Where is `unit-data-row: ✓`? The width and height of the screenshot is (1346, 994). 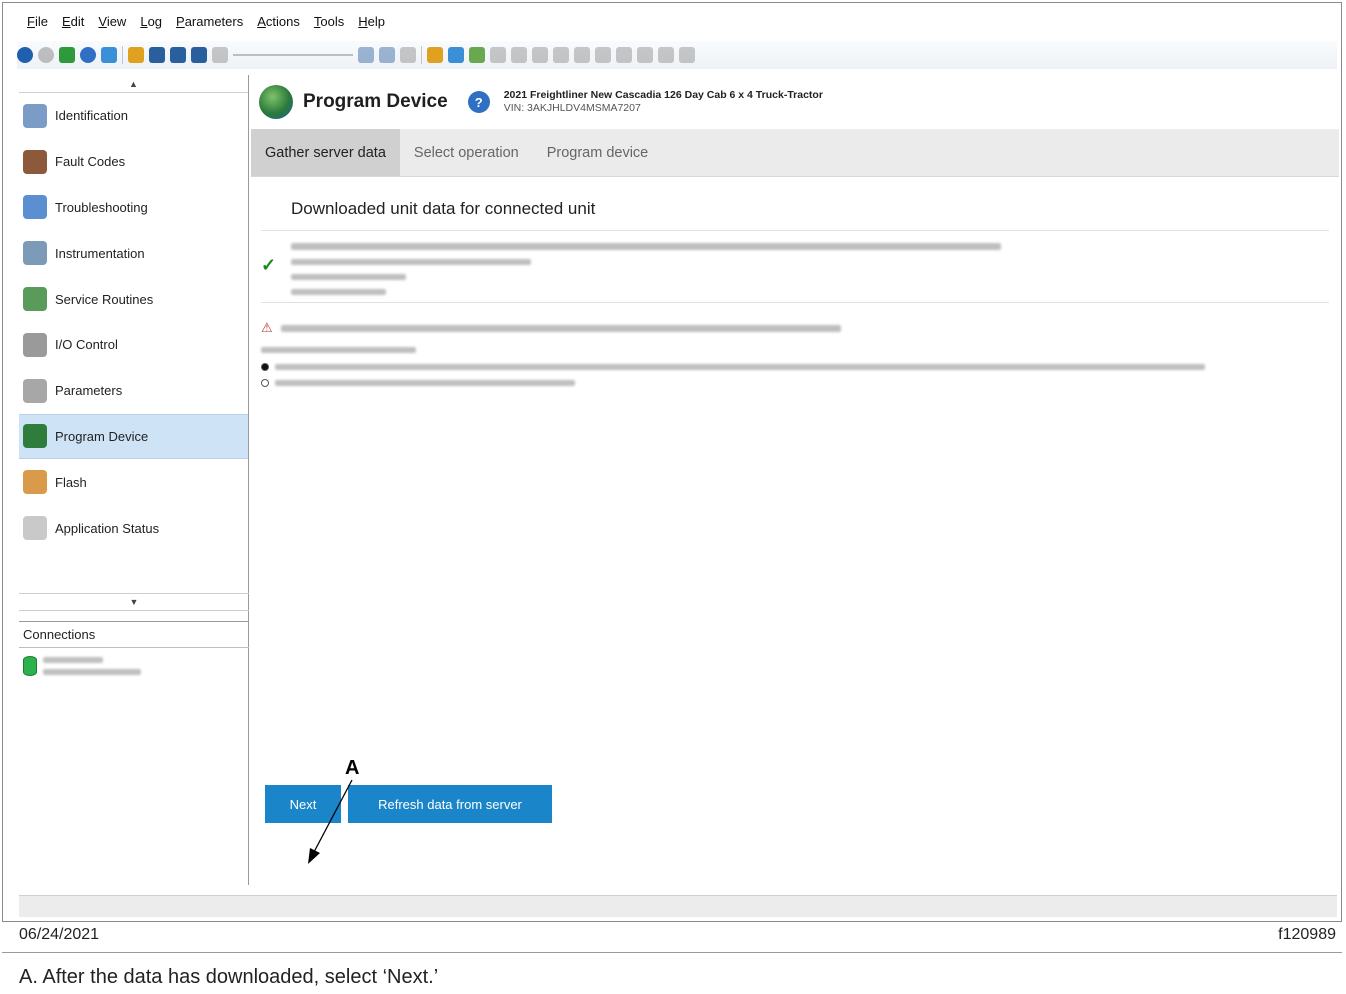
unit-data-row: ✓ is located at coordinates (795, 267).